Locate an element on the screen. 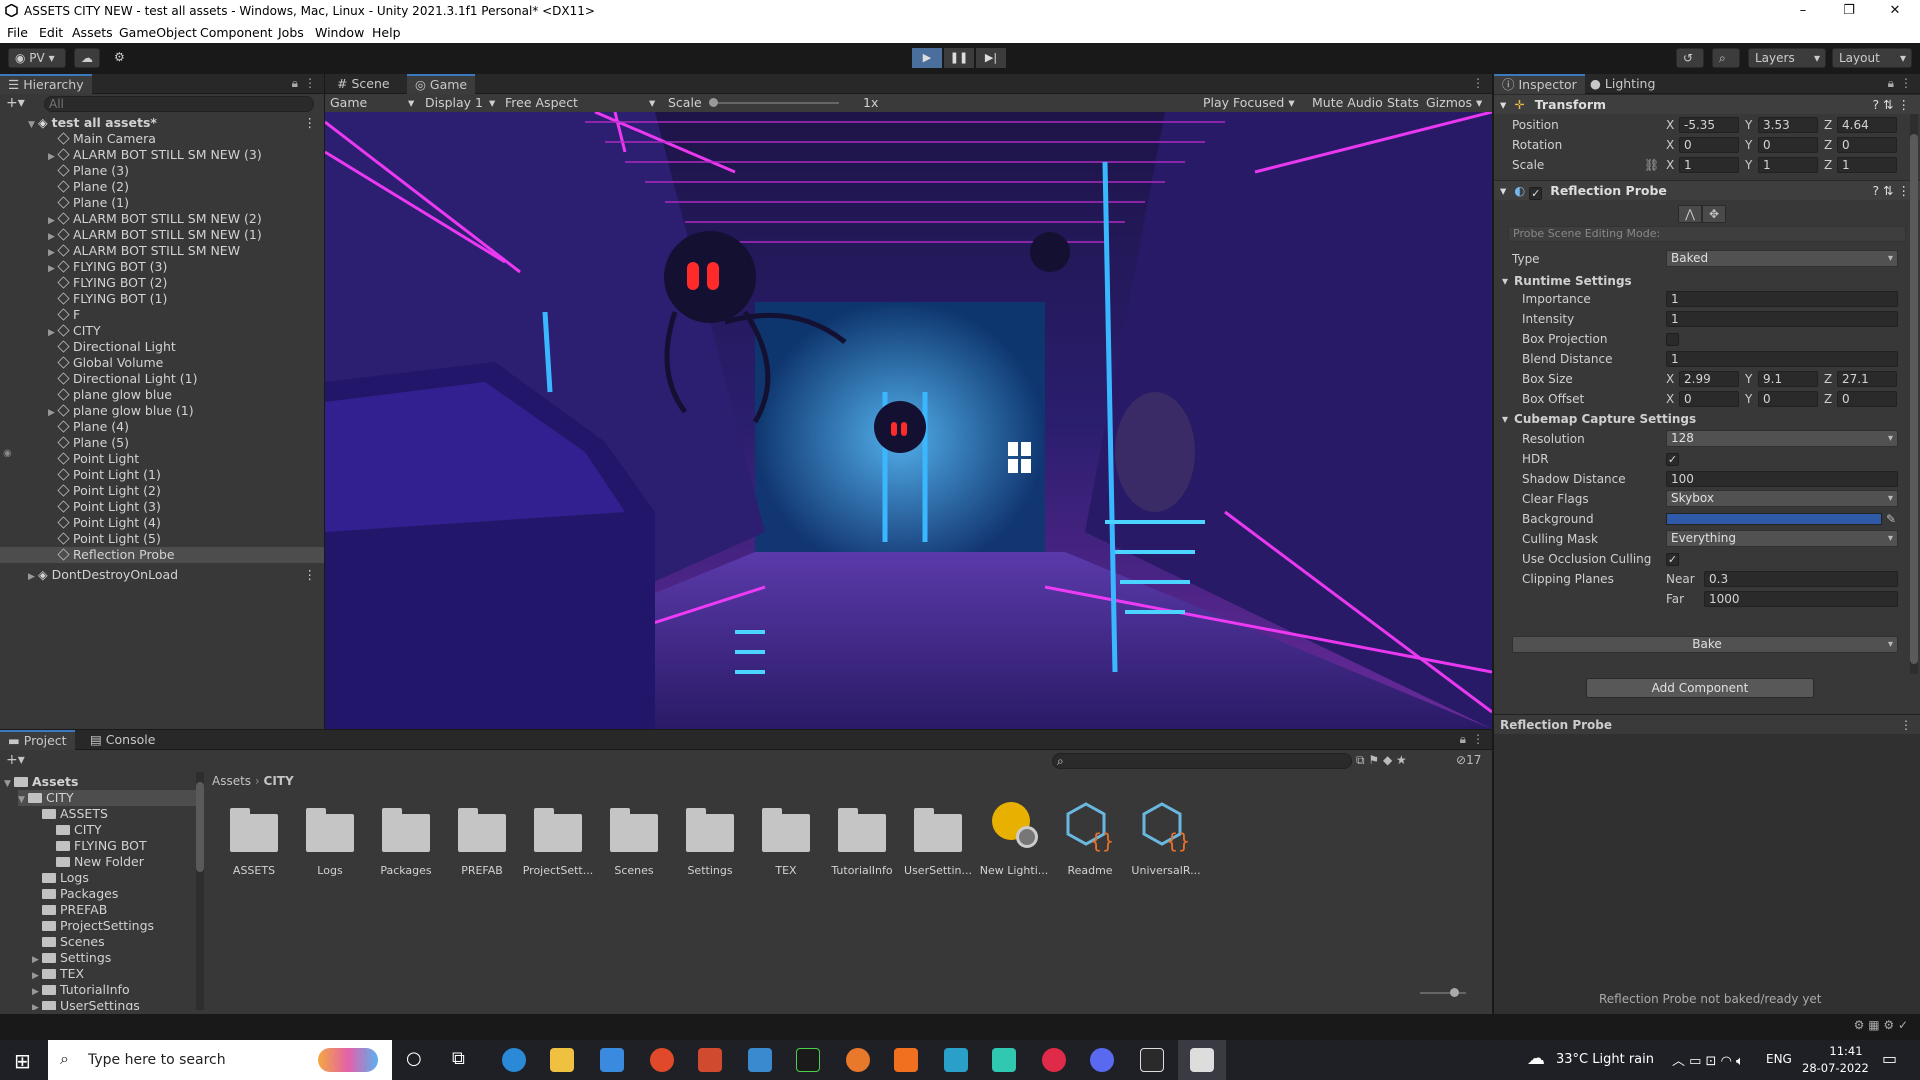 The width and height of the screenshot is (1920, 1080). clock-date: 28-07-2022 is located at coordinates (1835, 1068).